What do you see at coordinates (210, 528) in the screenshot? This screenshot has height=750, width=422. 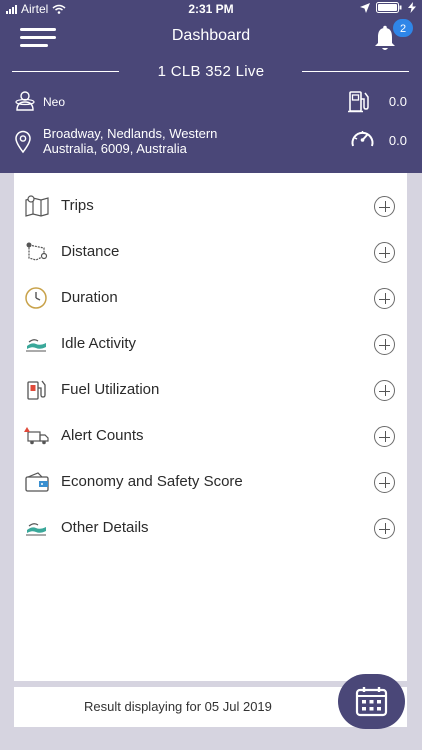 I see `list-item-other-details: Other Details` at bounding box center [210, 528].